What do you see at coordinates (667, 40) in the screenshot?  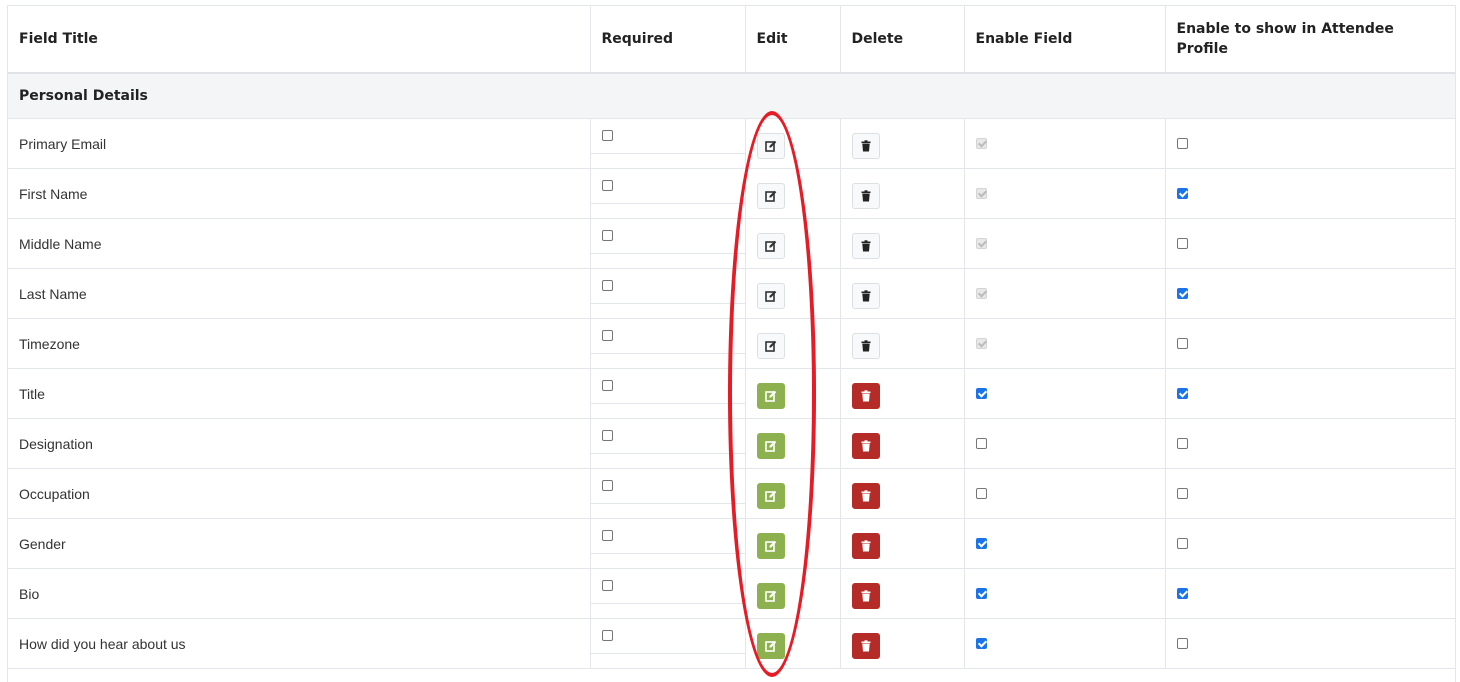 I see `header-required: Required` at bounding box center [667, 40].